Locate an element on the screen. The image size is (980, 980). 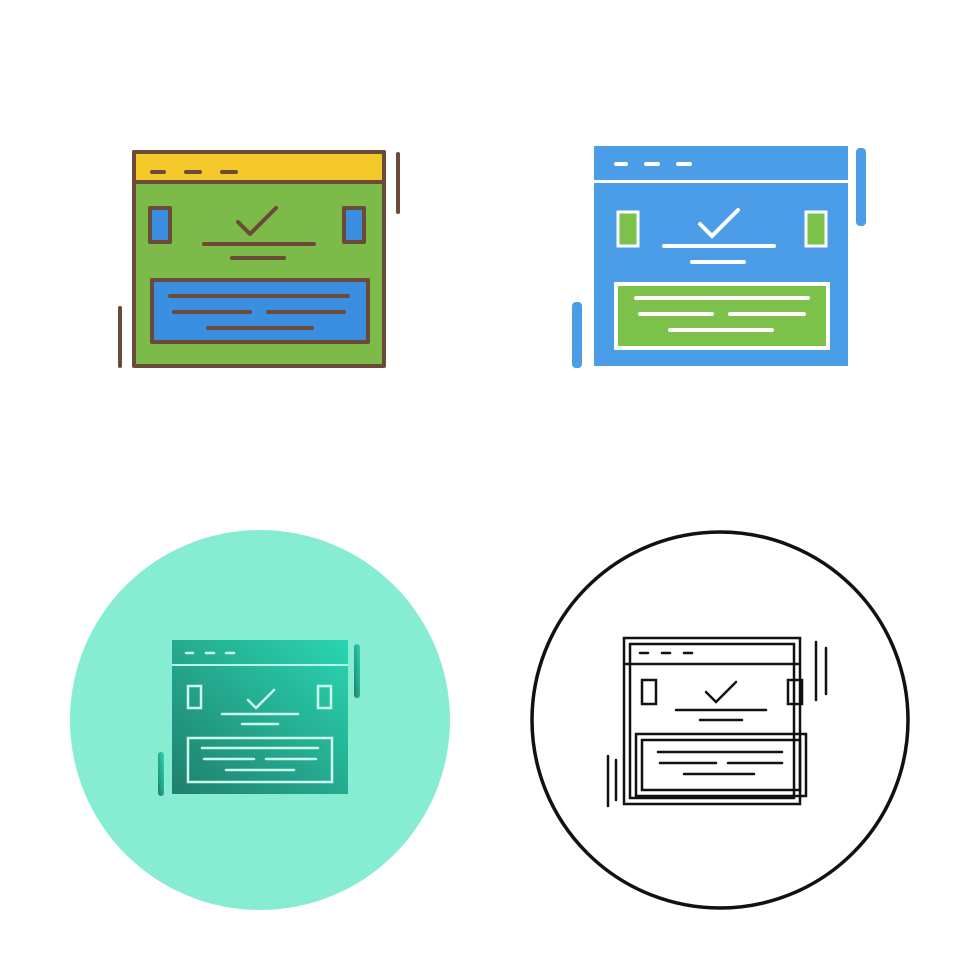
web-page-approved-icon-filled is located at coordinates (260, 260).